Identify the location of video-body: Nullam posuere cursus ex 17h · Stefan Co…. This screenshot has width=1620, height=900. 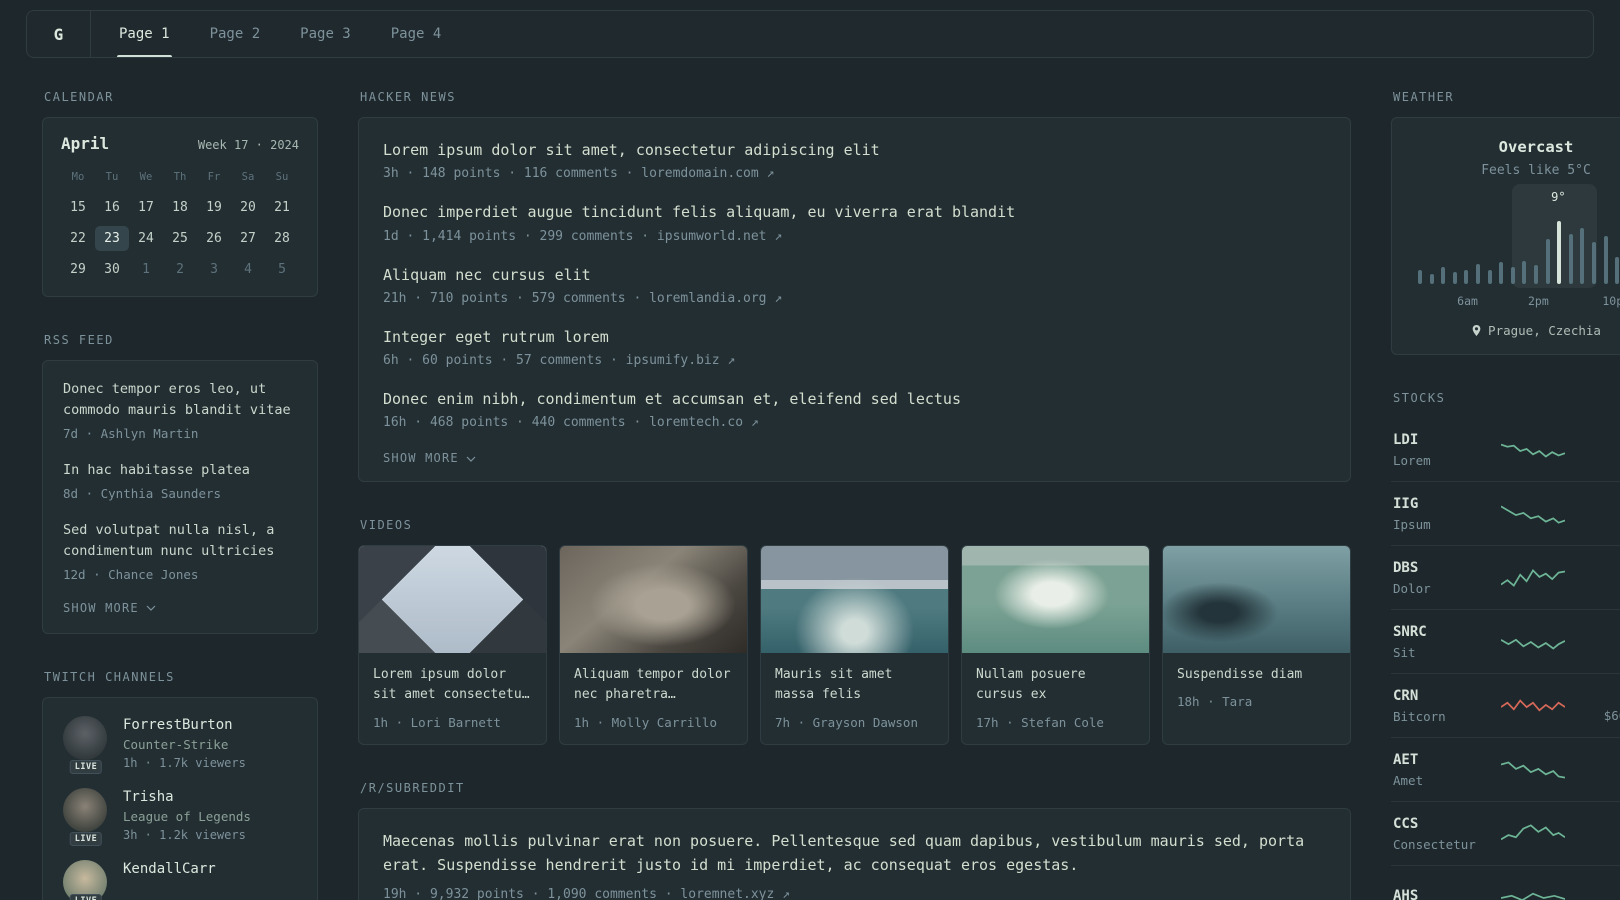
(1055, 698).